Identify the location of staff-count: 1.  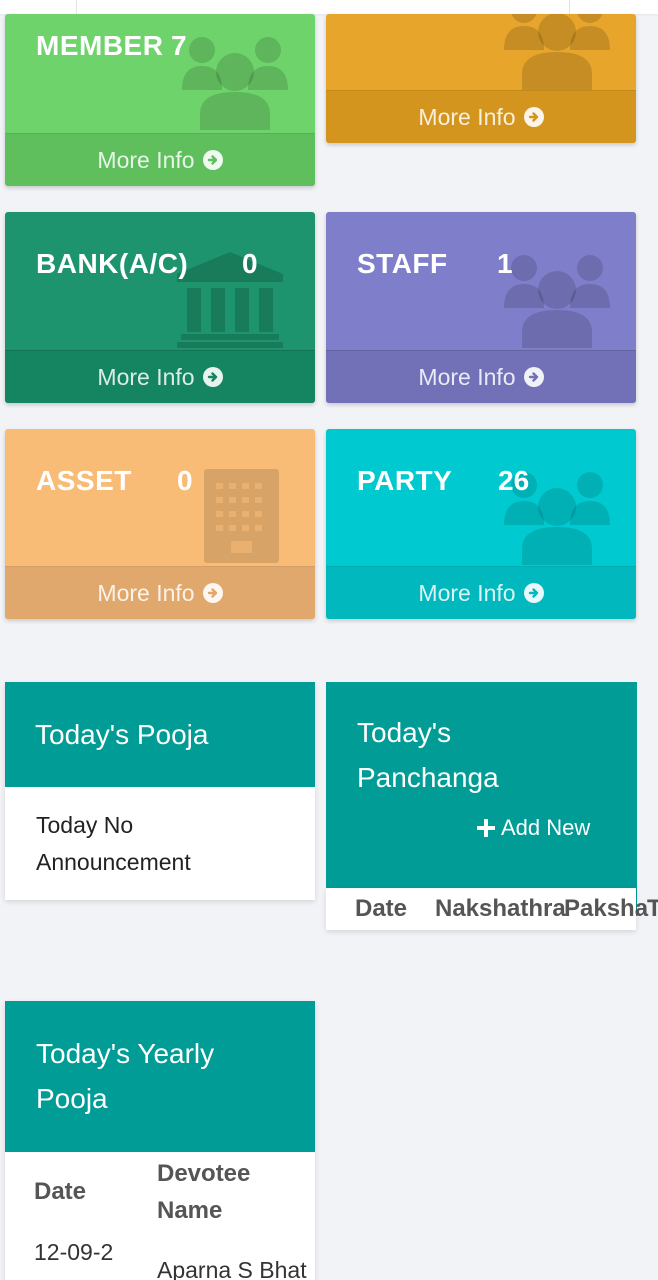
(505, 263).